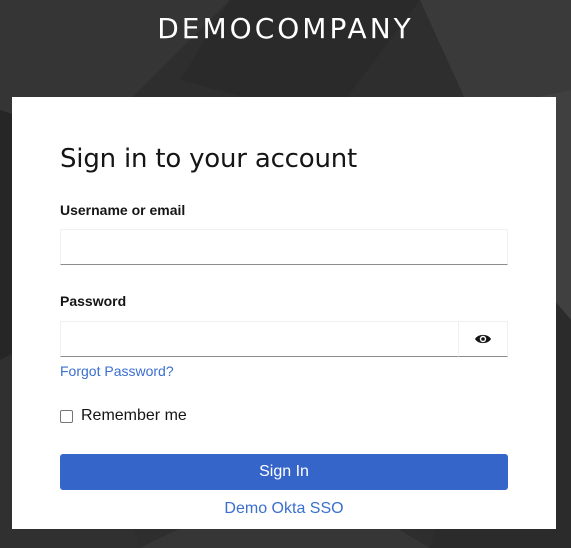  What do you see at coordinates (93, 301) in the screenshot?
I see `password-label: Password` at bounding box center [93, 301].